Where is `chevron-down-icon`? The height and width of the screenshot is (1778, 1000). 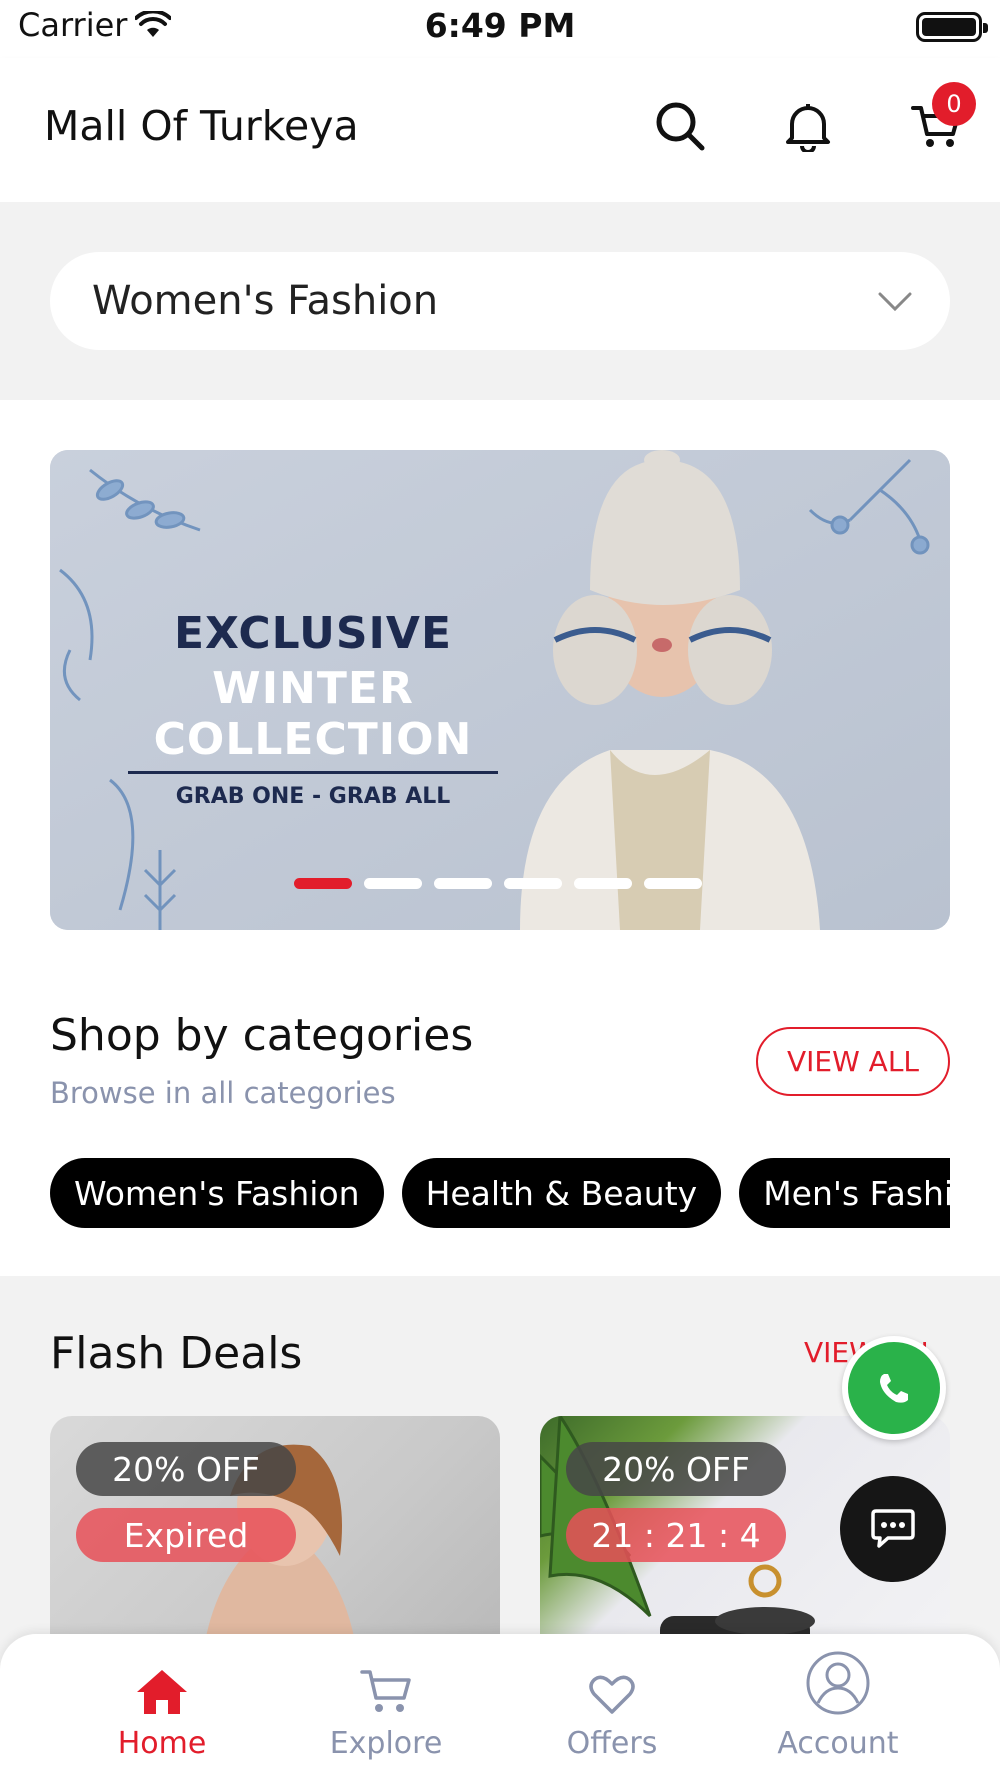 chevron-down-icon is located at coordinates (895, 302).